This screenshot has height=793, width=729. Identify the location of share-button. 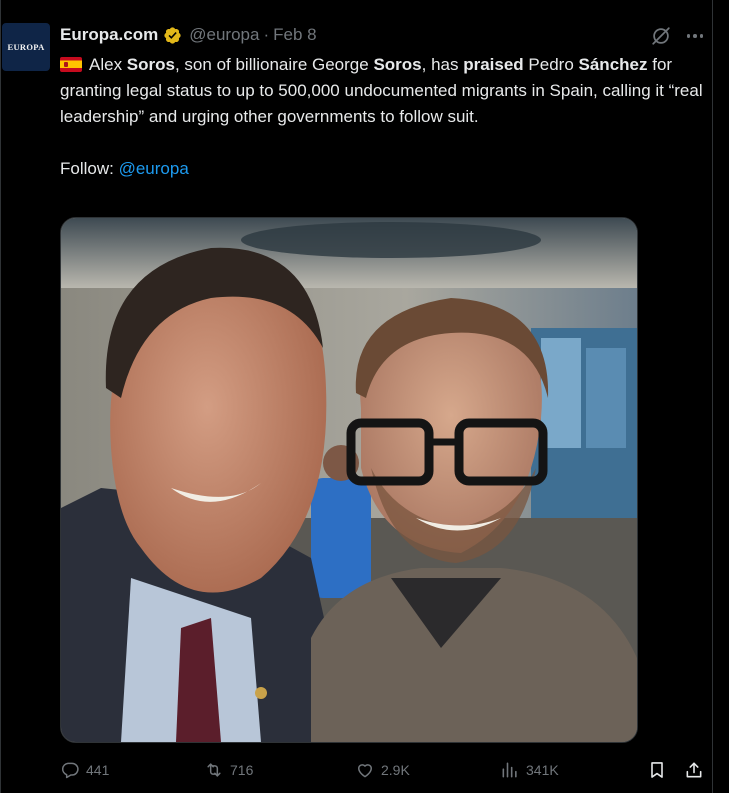
(694, 770).